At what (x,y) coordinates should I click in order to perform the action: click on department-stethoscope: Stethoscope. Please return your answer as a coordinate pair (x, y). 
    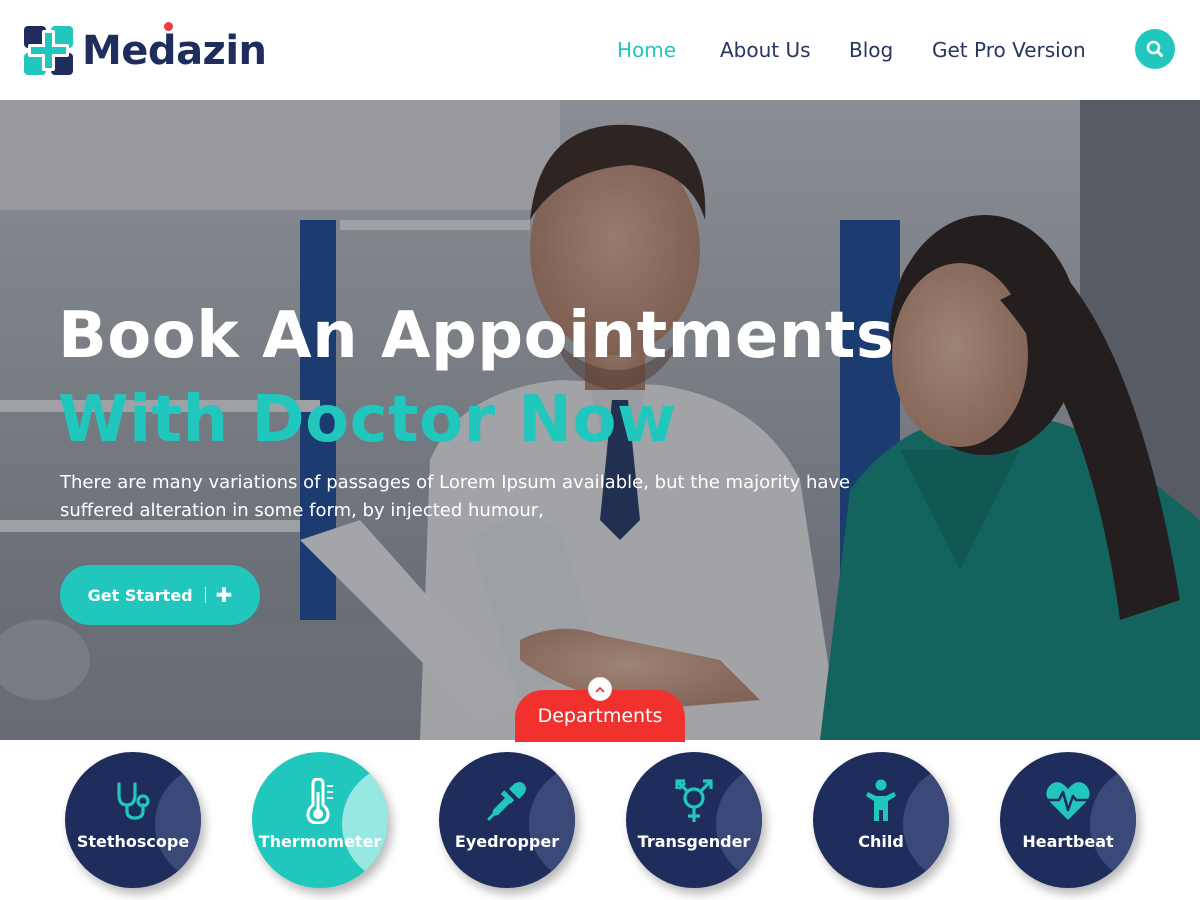
    Looking at the image, I should click on (133, 820).